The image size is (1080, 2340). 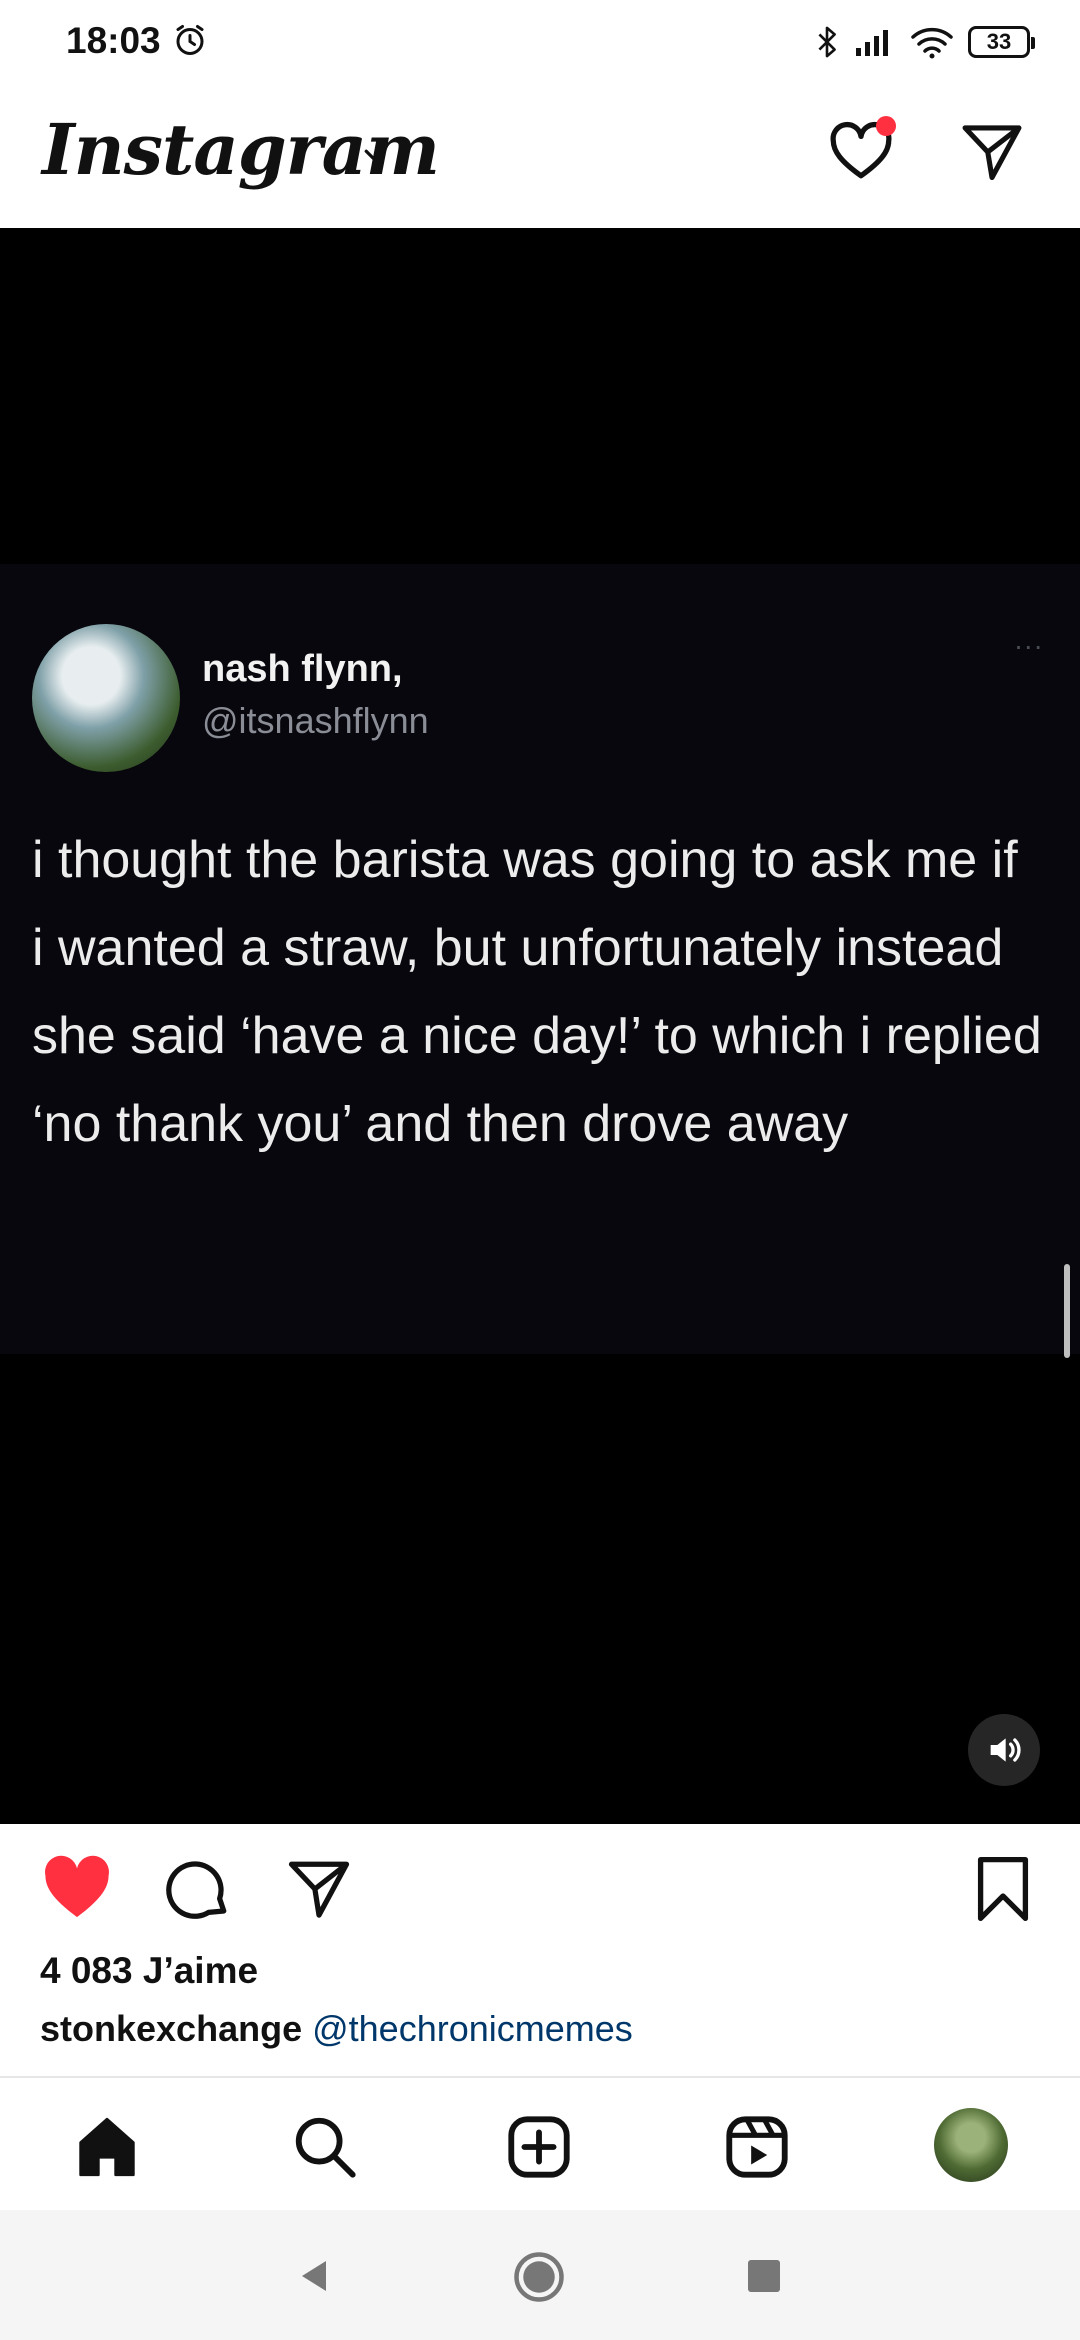 I want to click on home-button-icon, so click(x=539, y=2277).